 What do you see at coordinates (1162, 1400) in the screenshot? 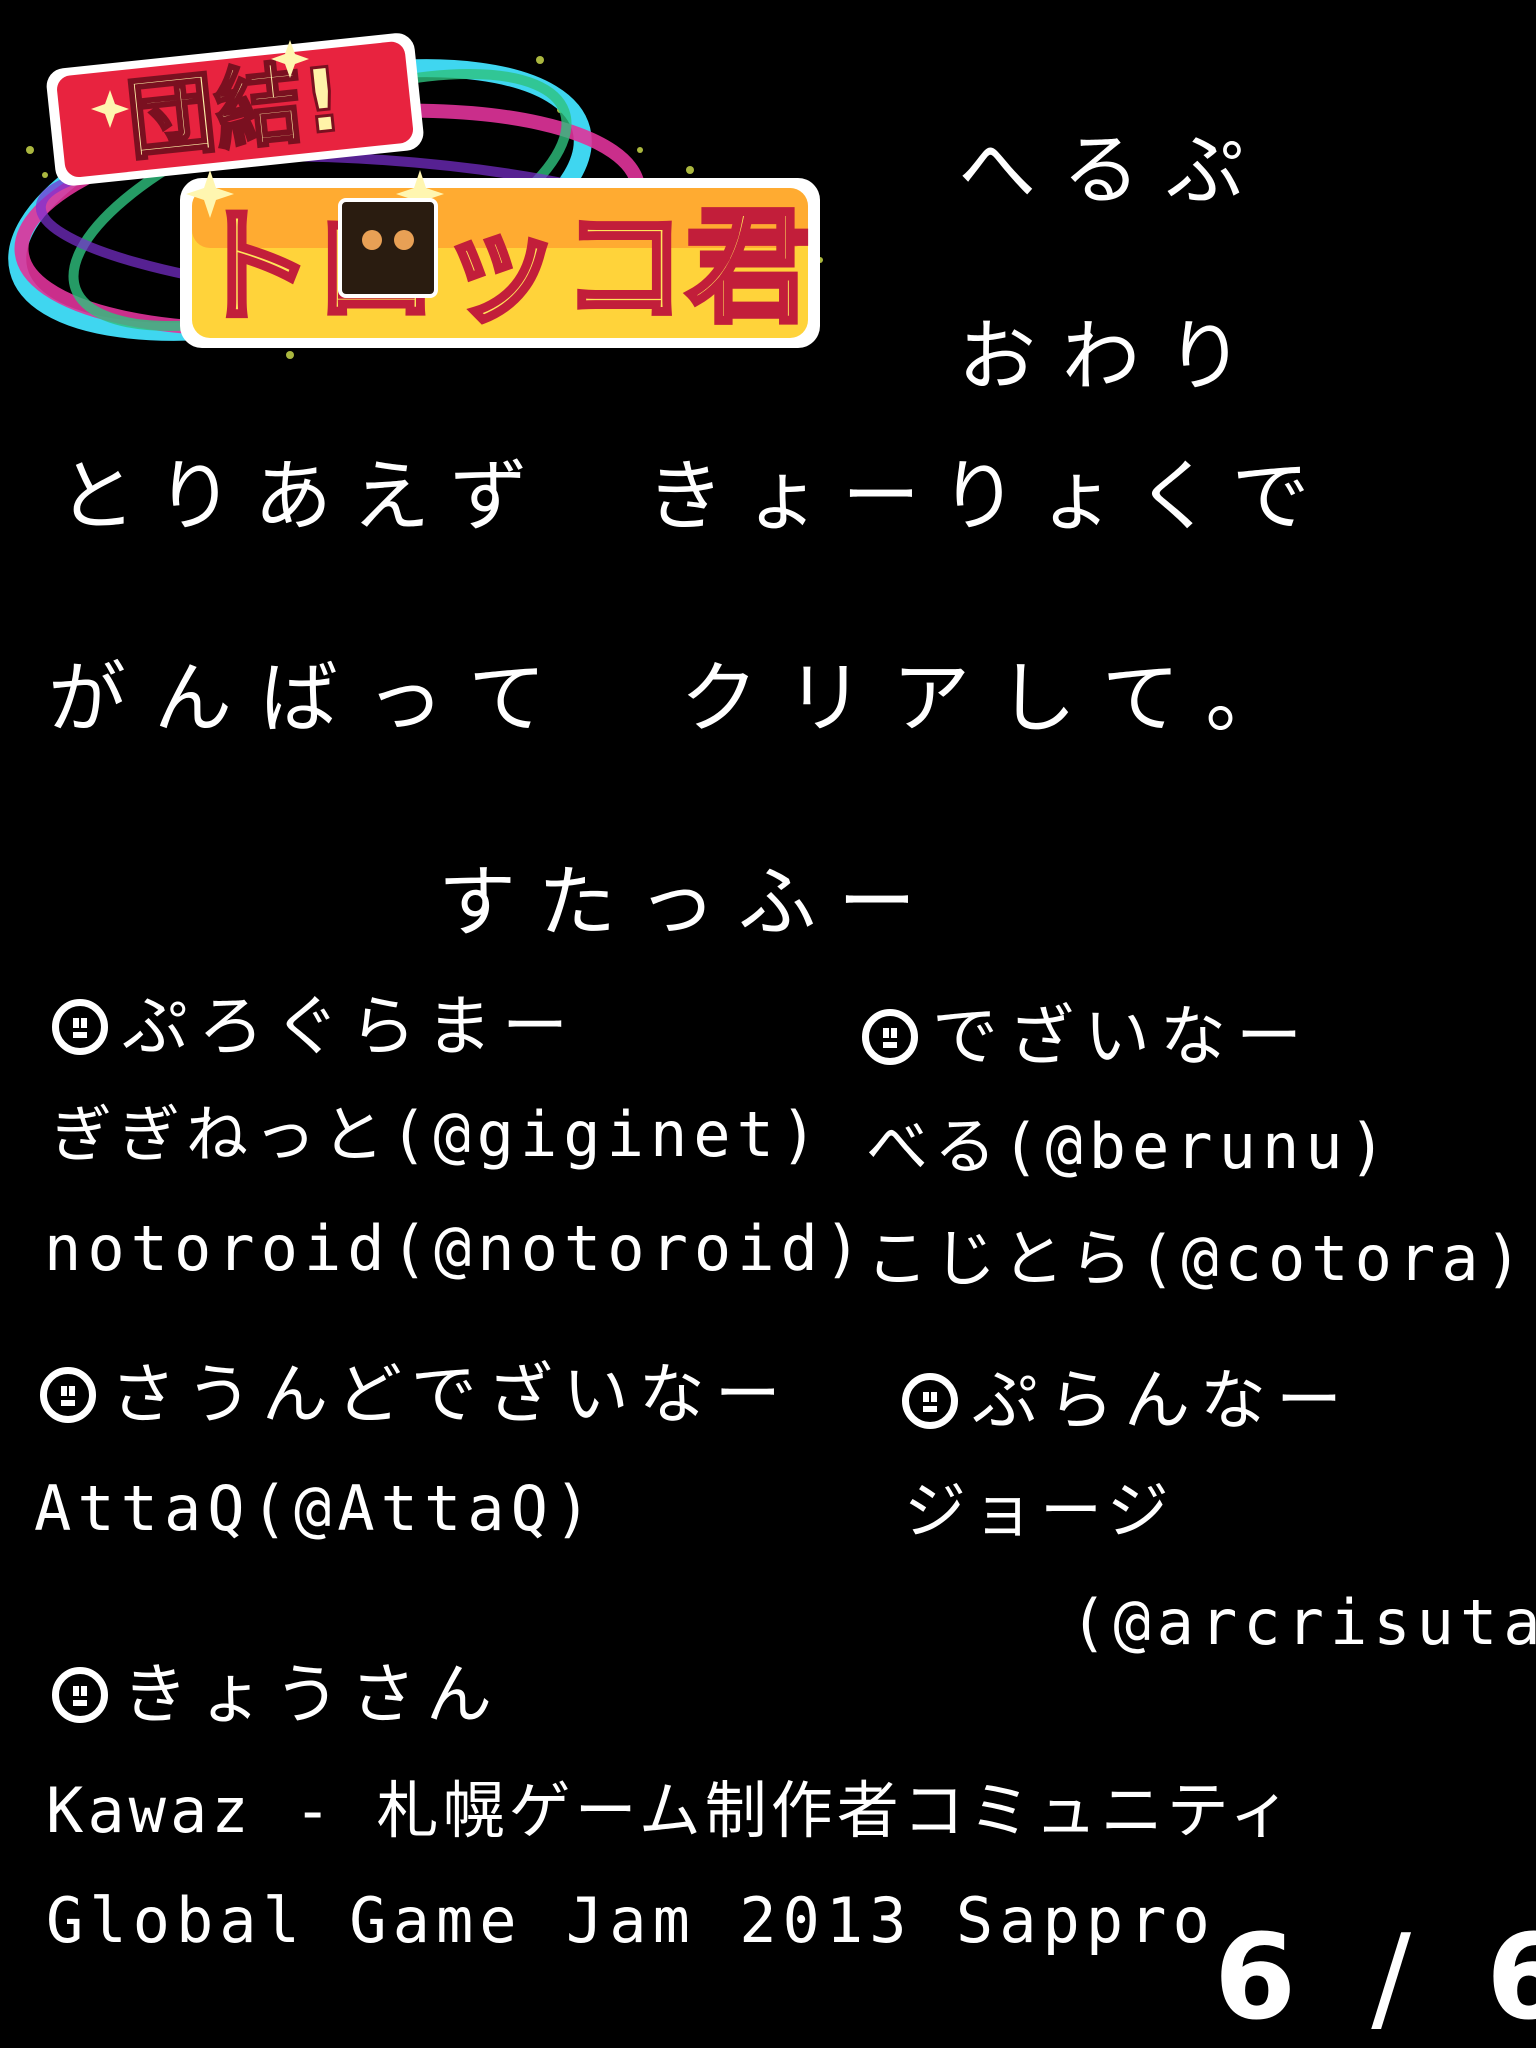
I see `role-planner-label: ぷらんなー` at bounding box center [1162, 1400].